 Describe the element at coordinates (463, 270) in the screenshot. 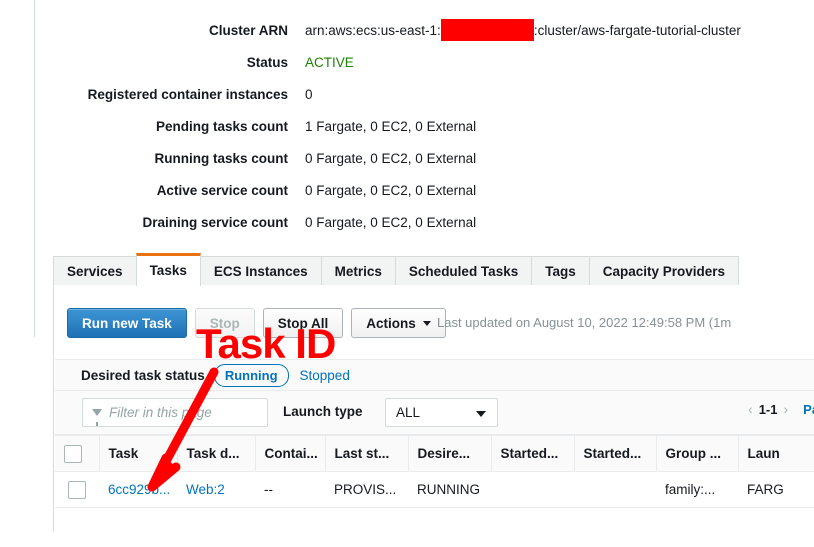

I see `tab-scheduled-tasks: Scheduled Tasks` at that location.